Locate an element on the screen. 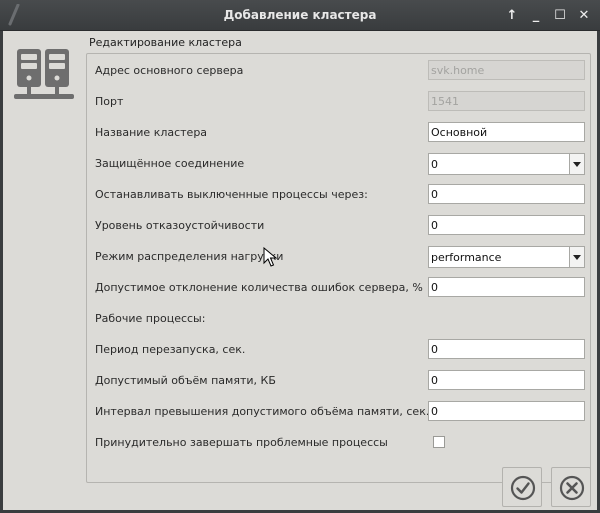 This screenshot has width=600, height=513. force-terminate-checkbox is located at coordinates (439, 442).